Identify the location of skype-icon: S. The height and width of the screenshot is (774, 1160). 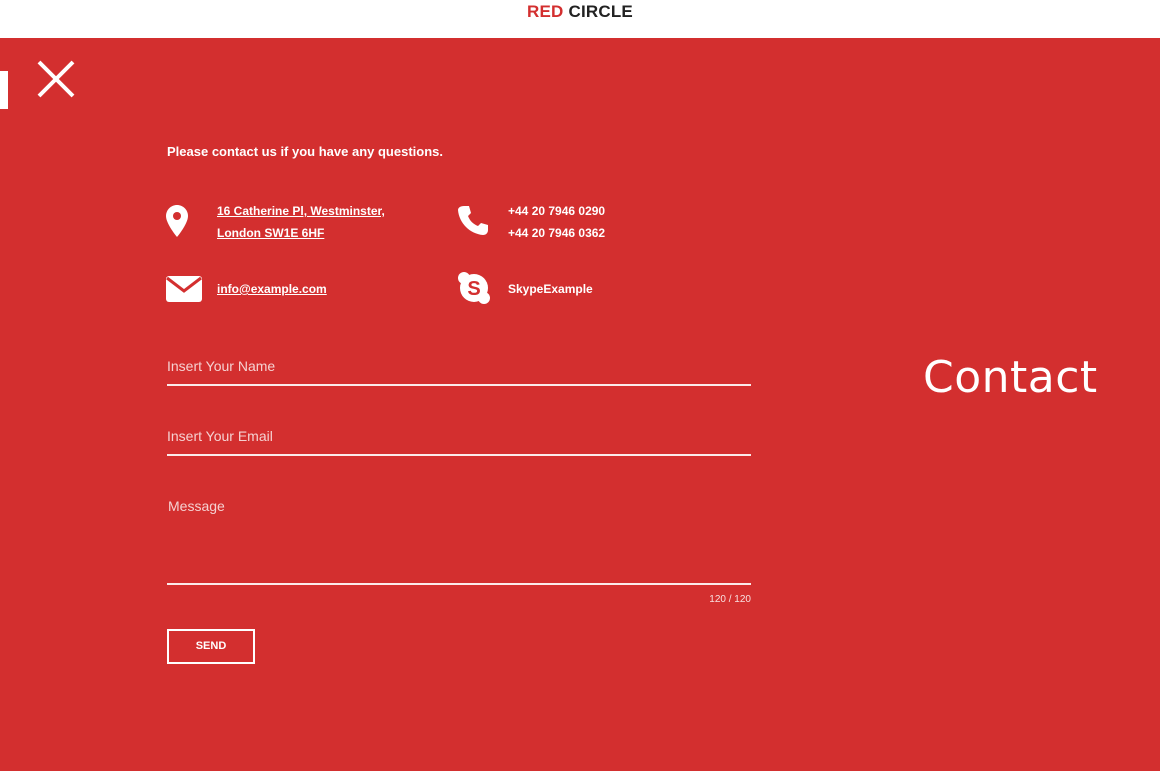
(474, 288).